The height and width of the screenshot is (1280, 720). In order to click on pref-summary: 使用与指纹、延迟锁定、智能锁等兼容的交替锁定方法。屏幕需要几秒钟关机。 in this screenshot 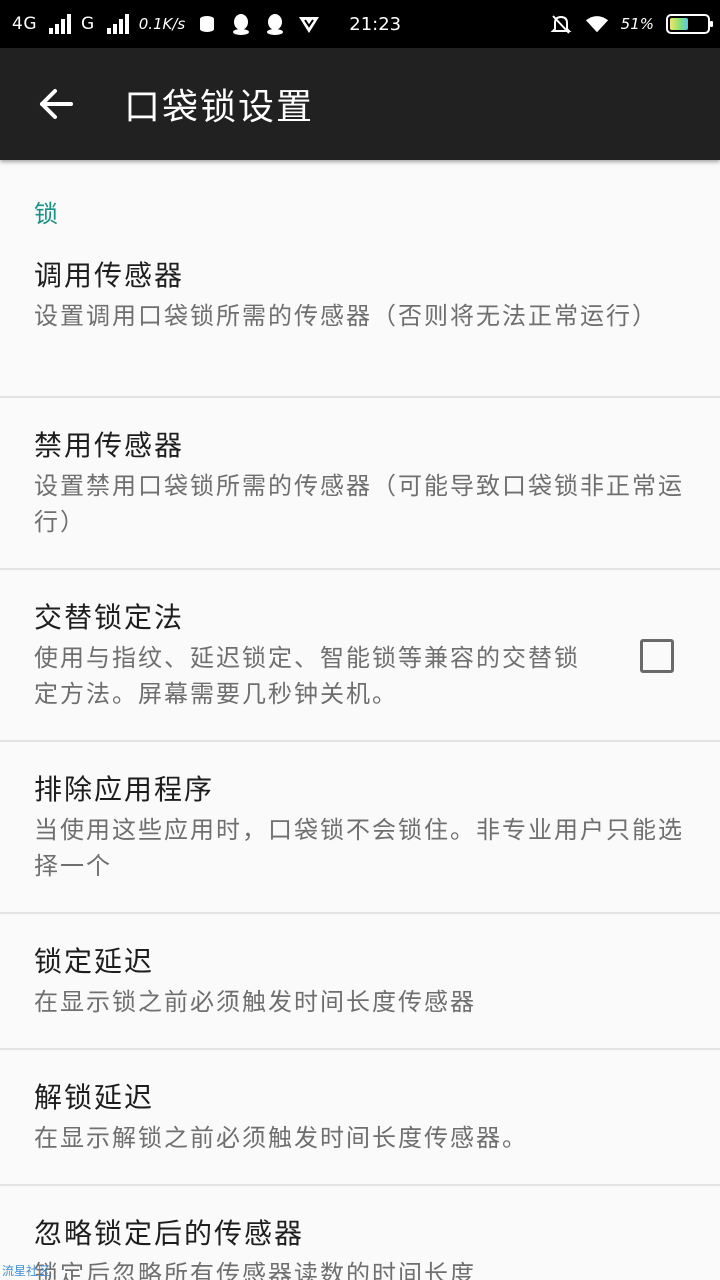, I will do `click(307, 676)`.